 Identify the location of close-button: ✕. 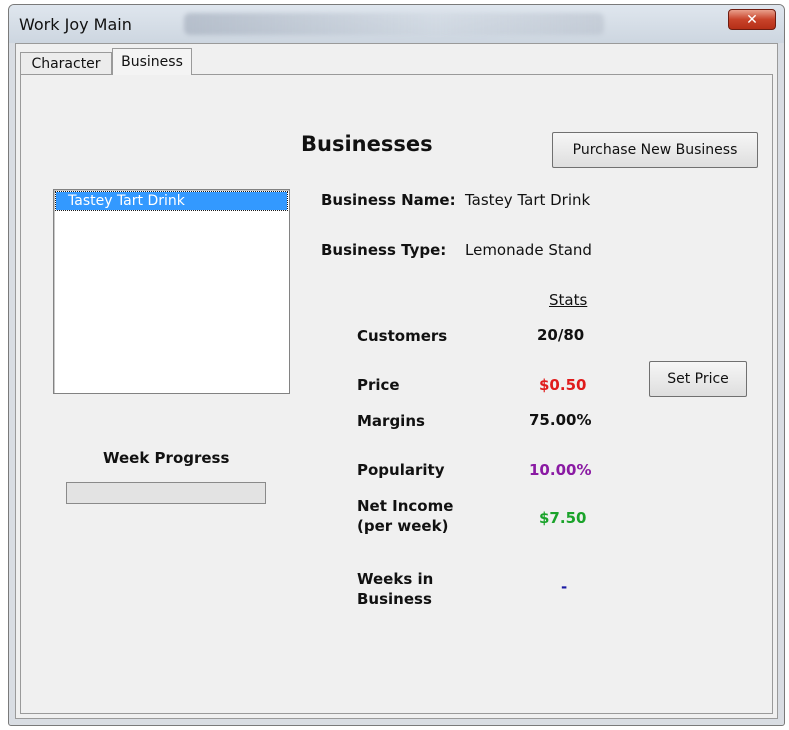
(752, 19).